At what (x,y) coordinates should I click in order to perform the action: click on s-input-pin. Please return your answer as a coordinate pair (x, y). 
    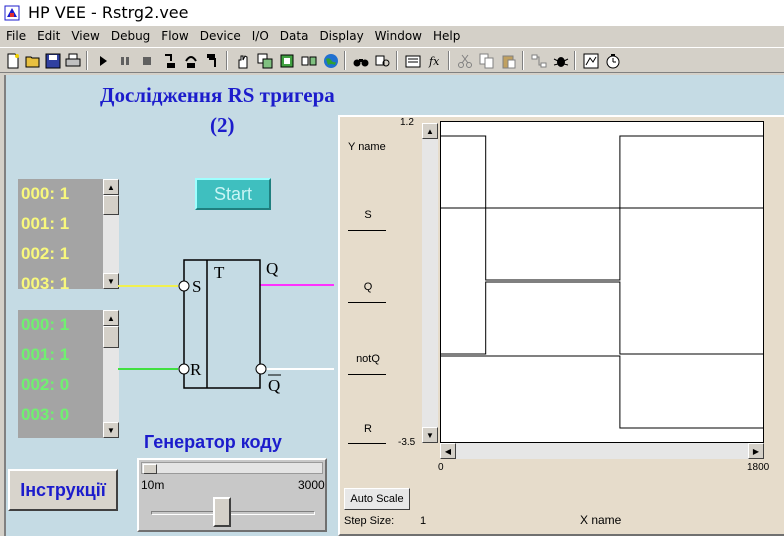
    Looking at the image, I should click on (184, 286).